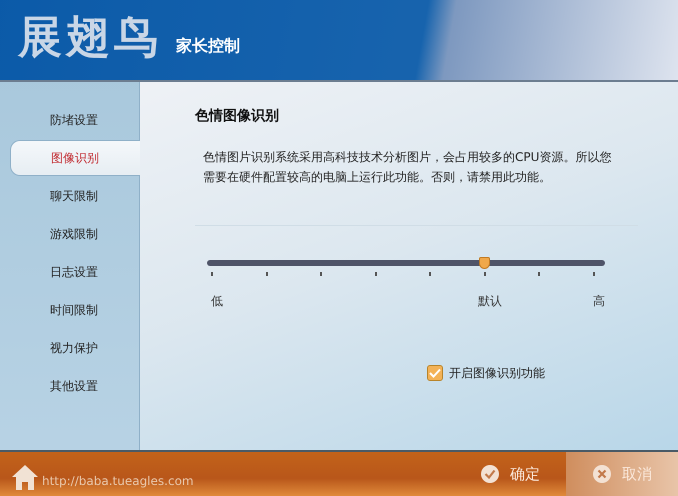 The height and width of the screenshot is (496, 678). Describe the element at coordinates (490, 474) in the screenshot. I see `checkmark-icon` at that location.